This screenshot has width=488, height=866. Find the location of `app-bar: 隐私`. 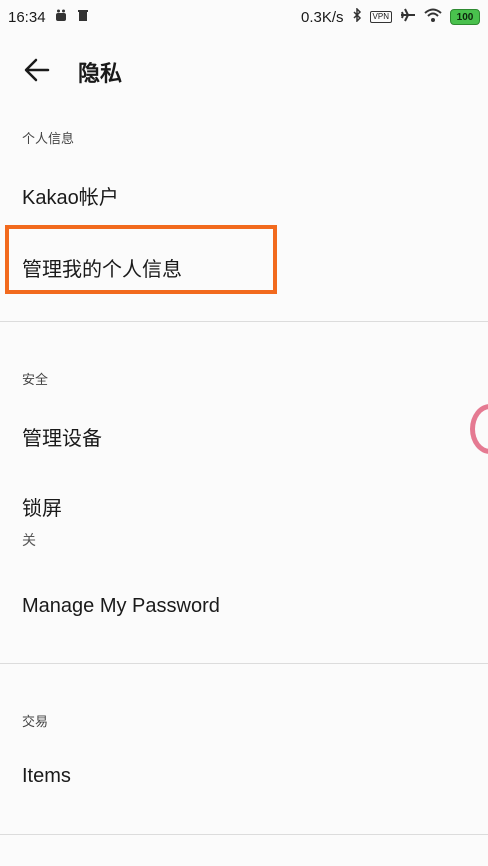

app-bar: 隐私 is located at coordinates (244, 70).